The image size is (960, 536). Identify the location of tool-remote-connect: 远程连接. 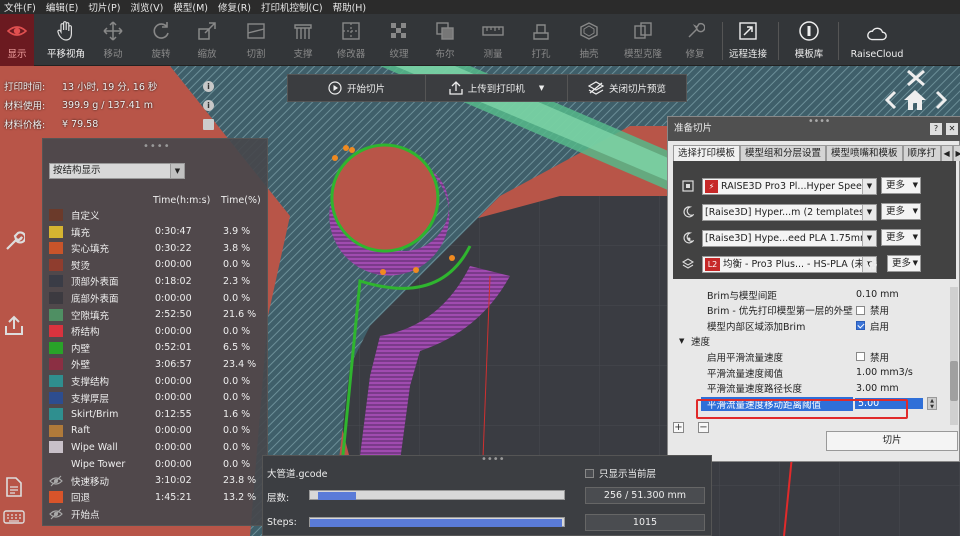
(748, 40).